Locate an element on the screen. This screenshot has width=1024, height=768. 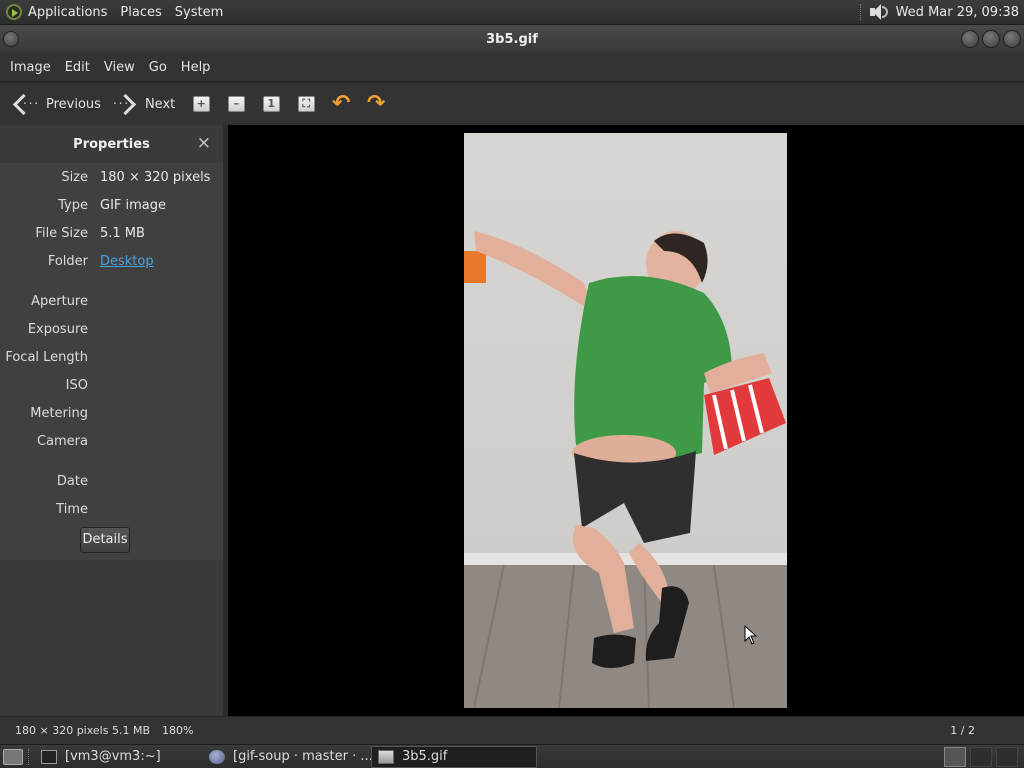
mouse-cursor-icon is located at coordinates (751, 635).